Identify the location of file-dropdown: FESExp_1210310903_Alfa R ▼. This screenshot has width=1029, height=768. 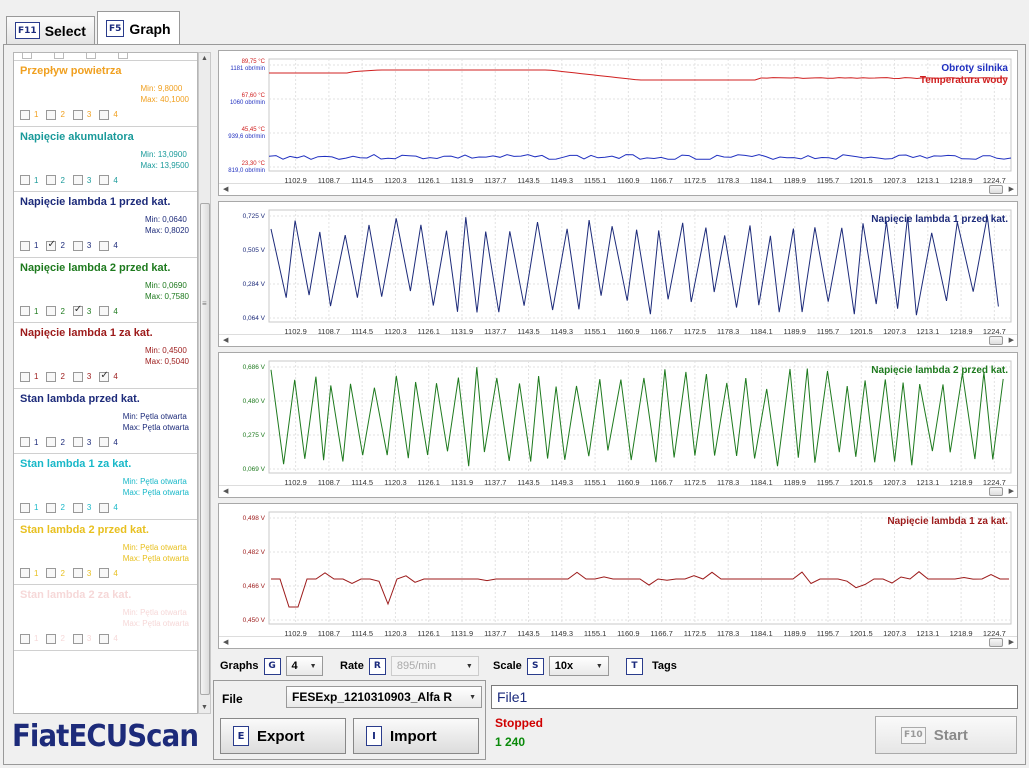
(384, 697).